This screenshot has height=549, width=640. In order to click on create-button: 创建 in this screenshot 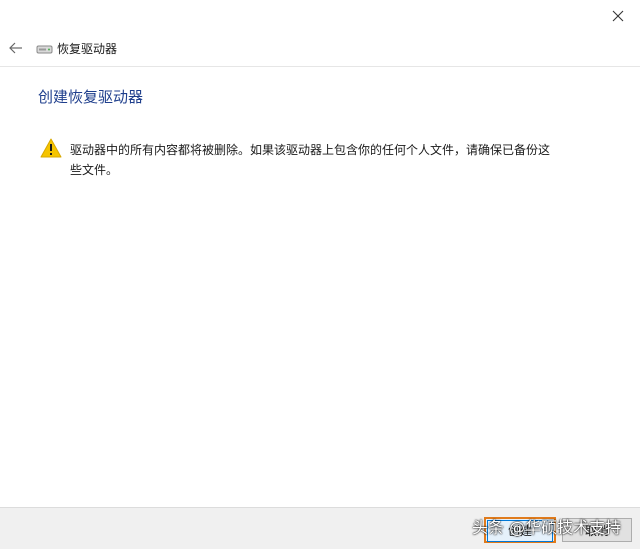, I will do `click(520, 530)`.